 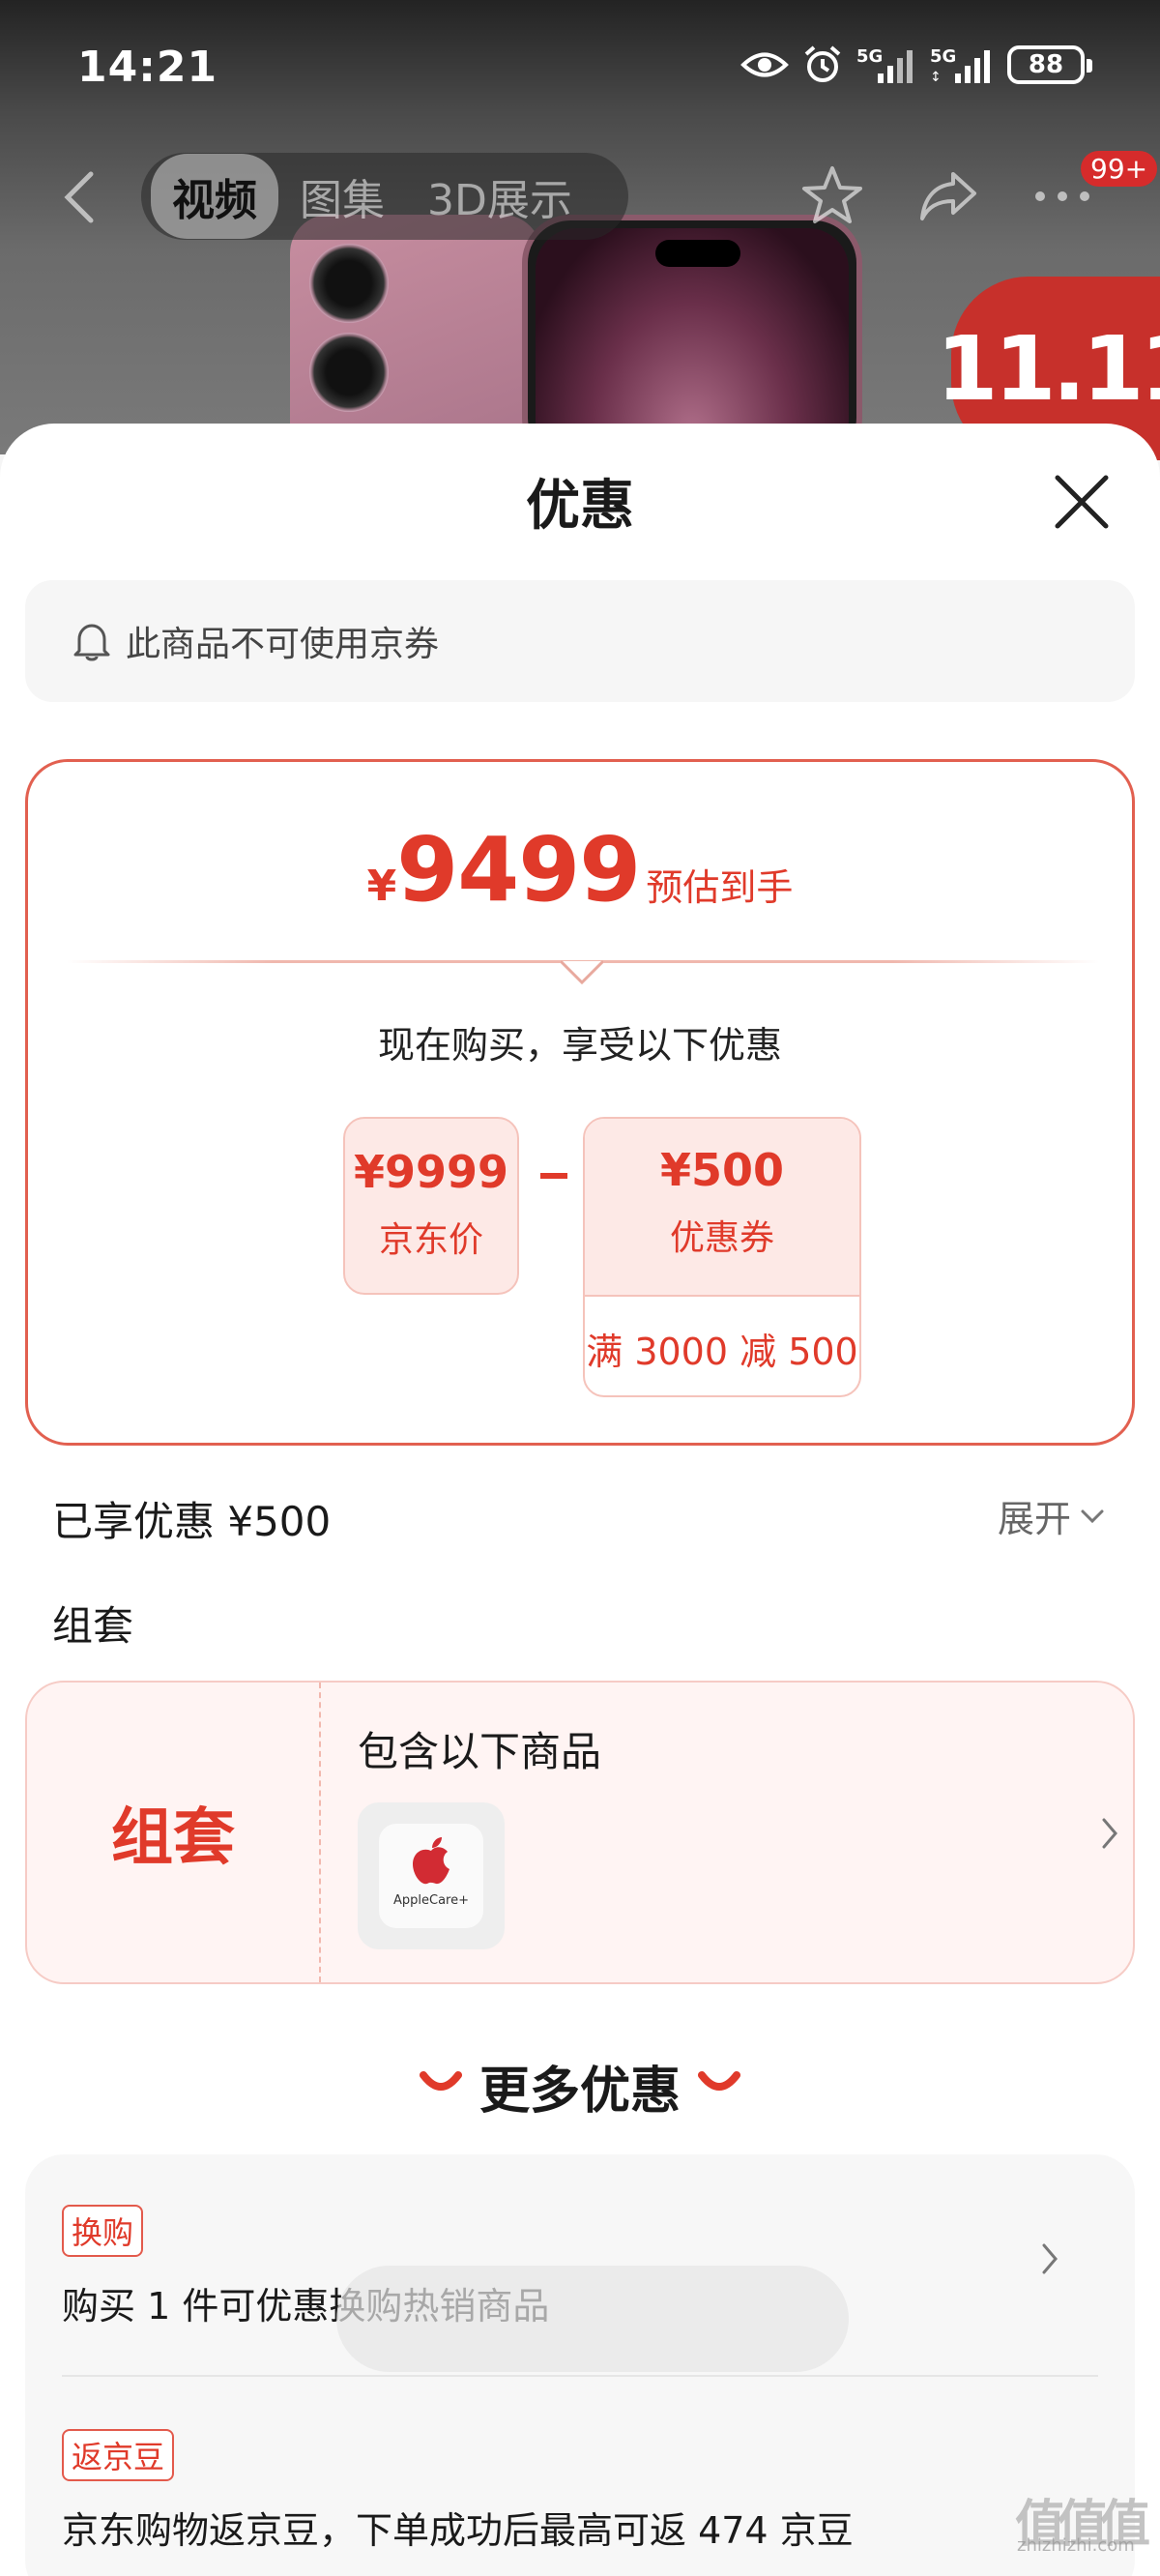 What do you see at coordinates (580, 67) in the screenshot?
I see `status-bar: 14:21 5G 5G ↕ 88` at bounding box center [580, 67].